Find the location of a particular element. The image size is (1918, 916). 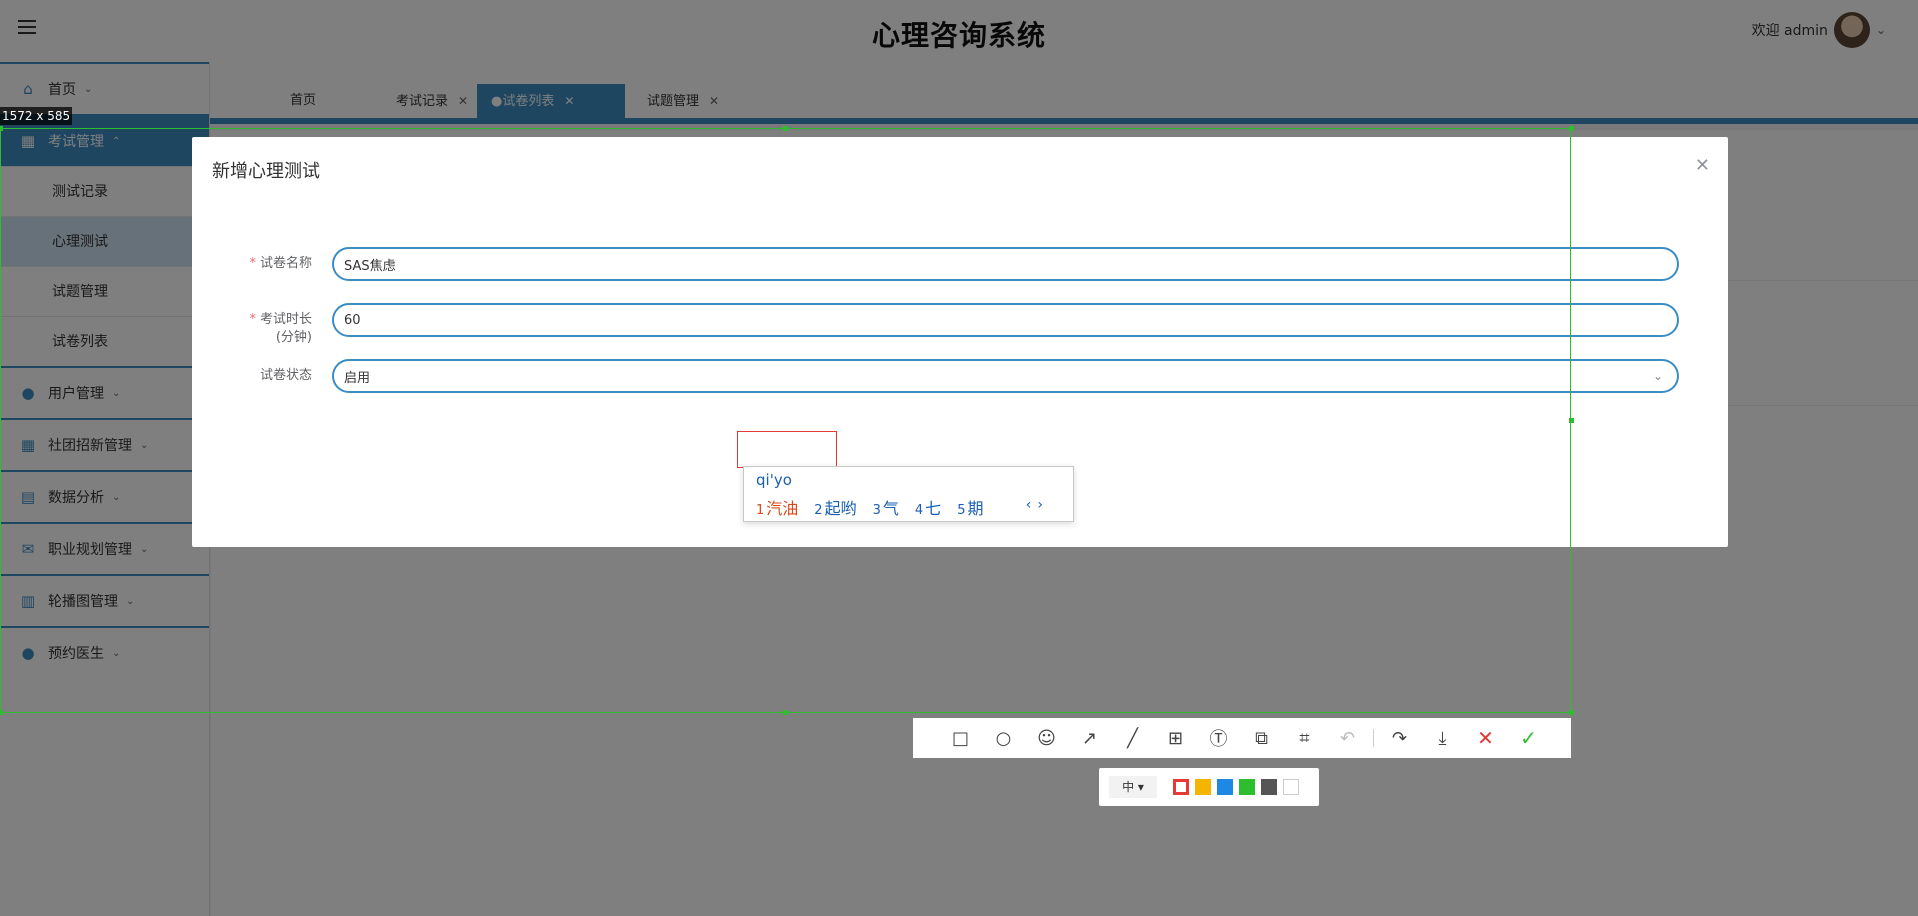

text-icon: Ⓣ is located at coordinates (1218, 738).